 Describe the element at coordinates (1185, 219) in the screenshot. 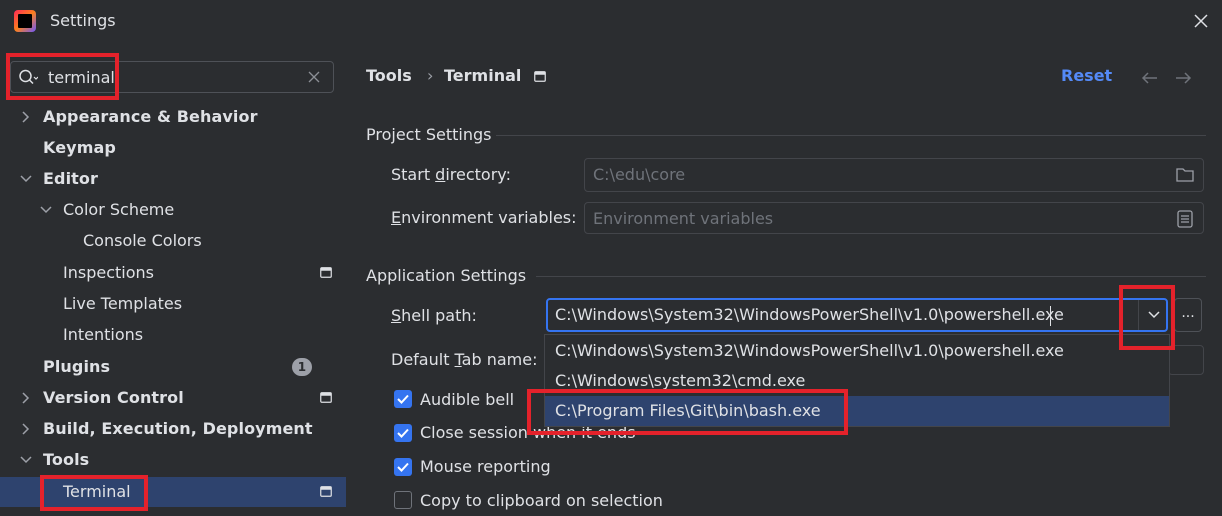

I see `edit-list-icon` at that location.